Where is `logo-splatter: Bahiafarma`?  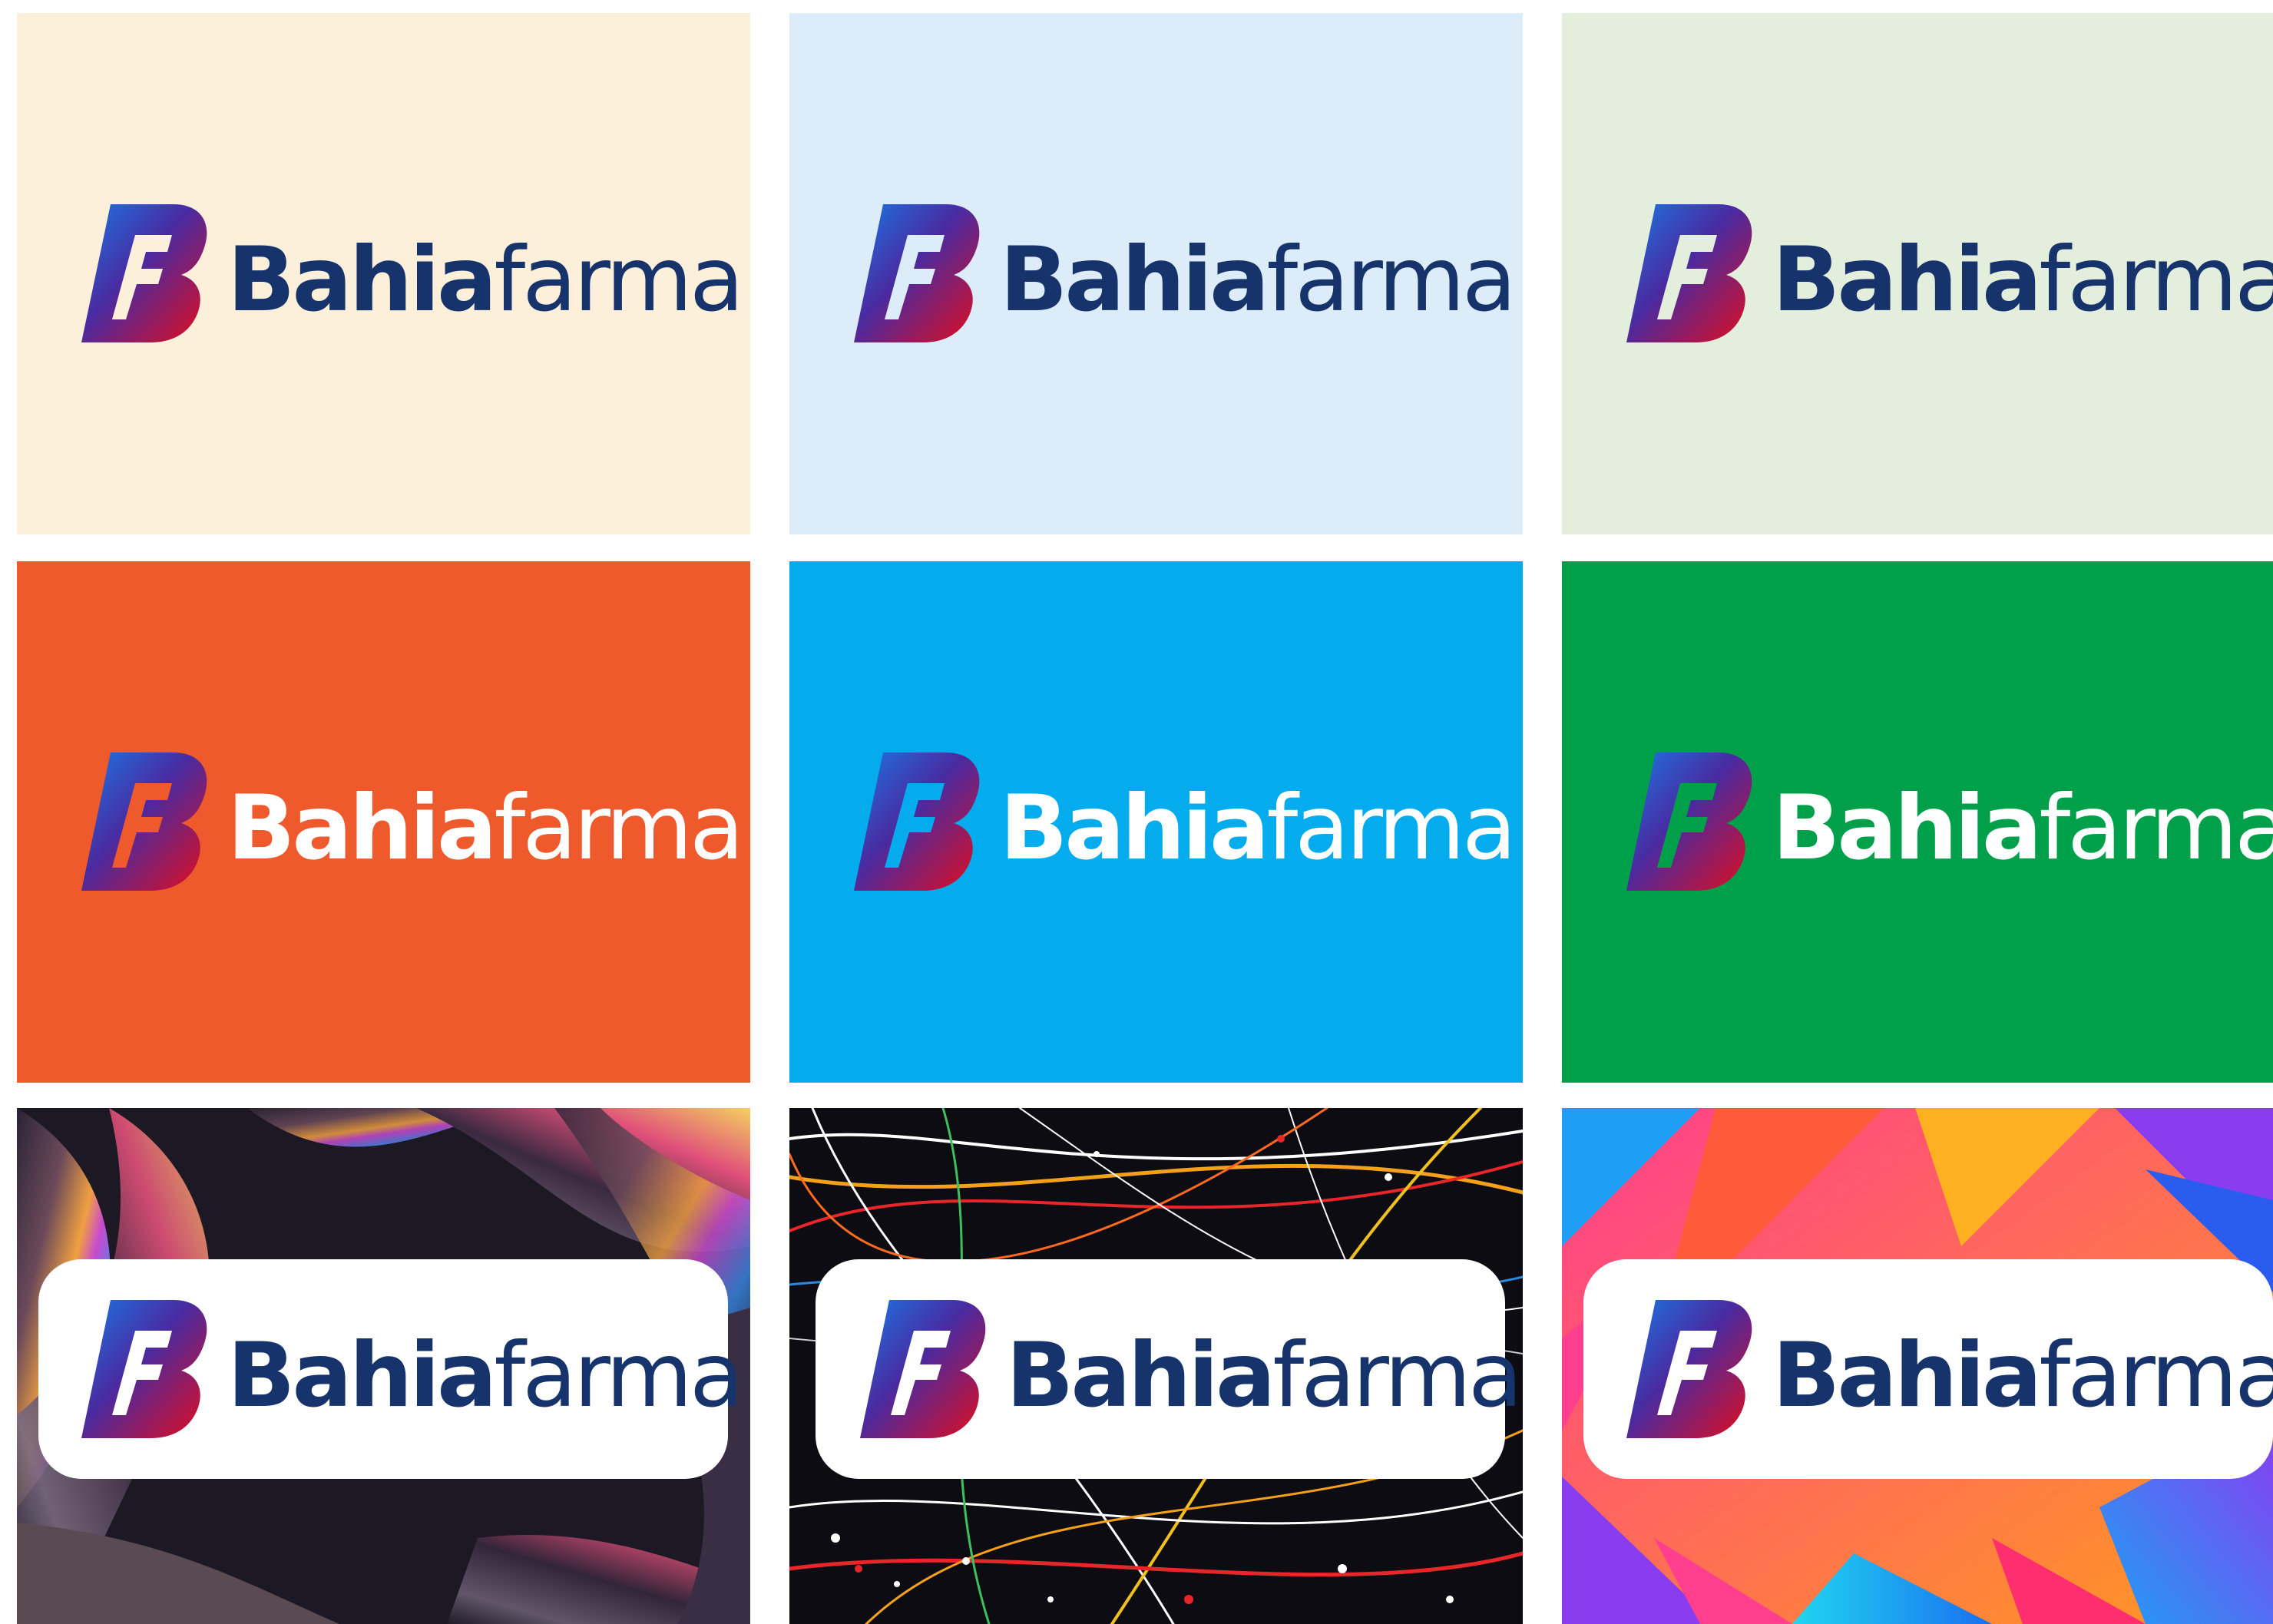
logo-splatter: Bahiafarma is located at coordinates (1191, 1369).